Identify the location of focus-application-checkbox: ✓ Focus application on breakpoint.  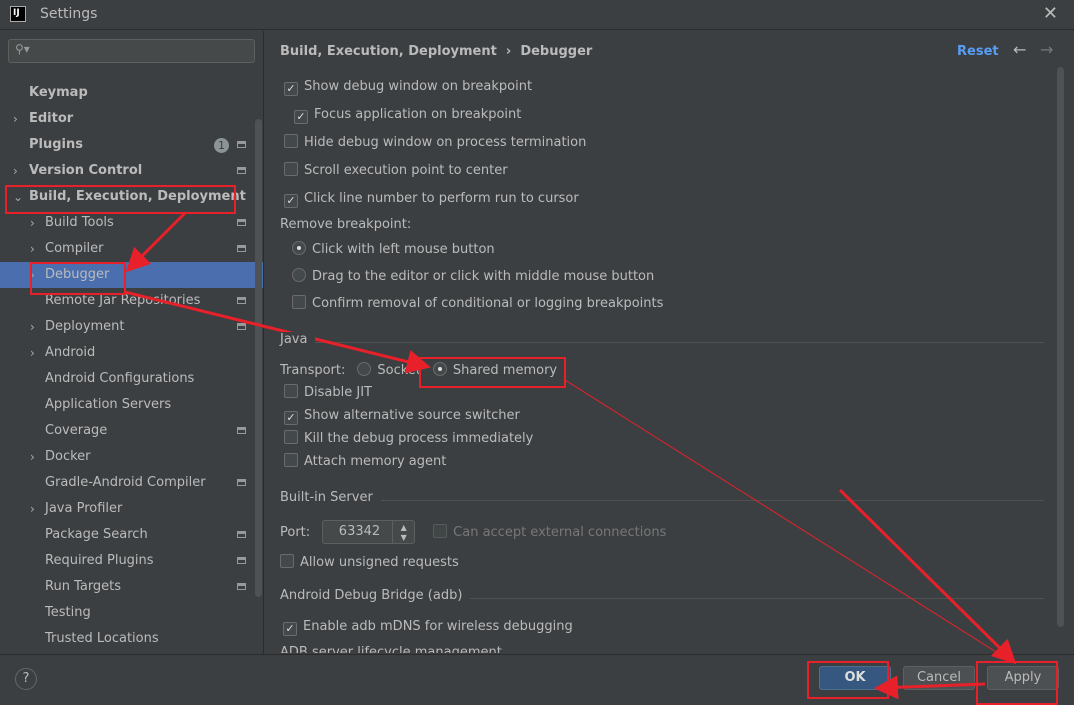
(407, 115).